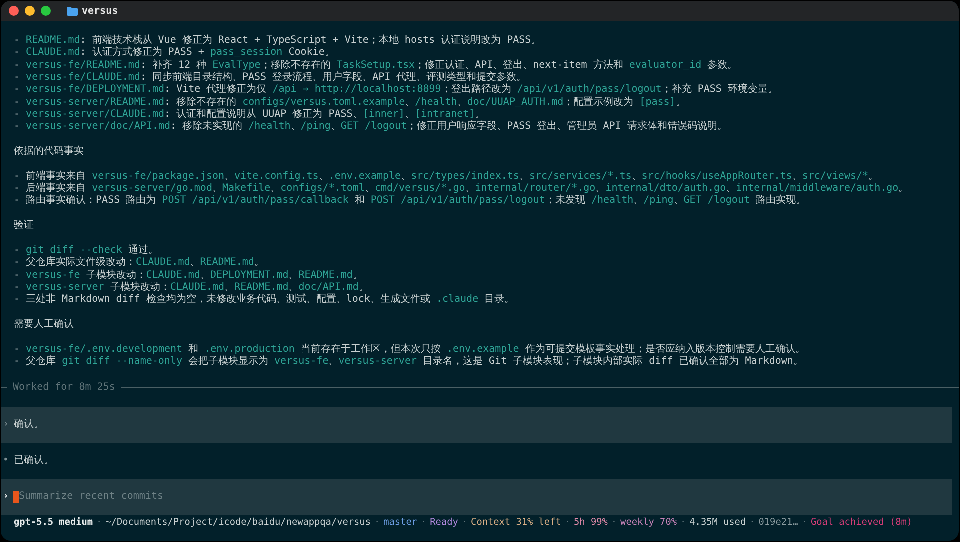  What do you see at coordinates (861, 522) in the screenshot?
I see `status-item: Goal achieved (8m)` at bounding box center [861, 522].